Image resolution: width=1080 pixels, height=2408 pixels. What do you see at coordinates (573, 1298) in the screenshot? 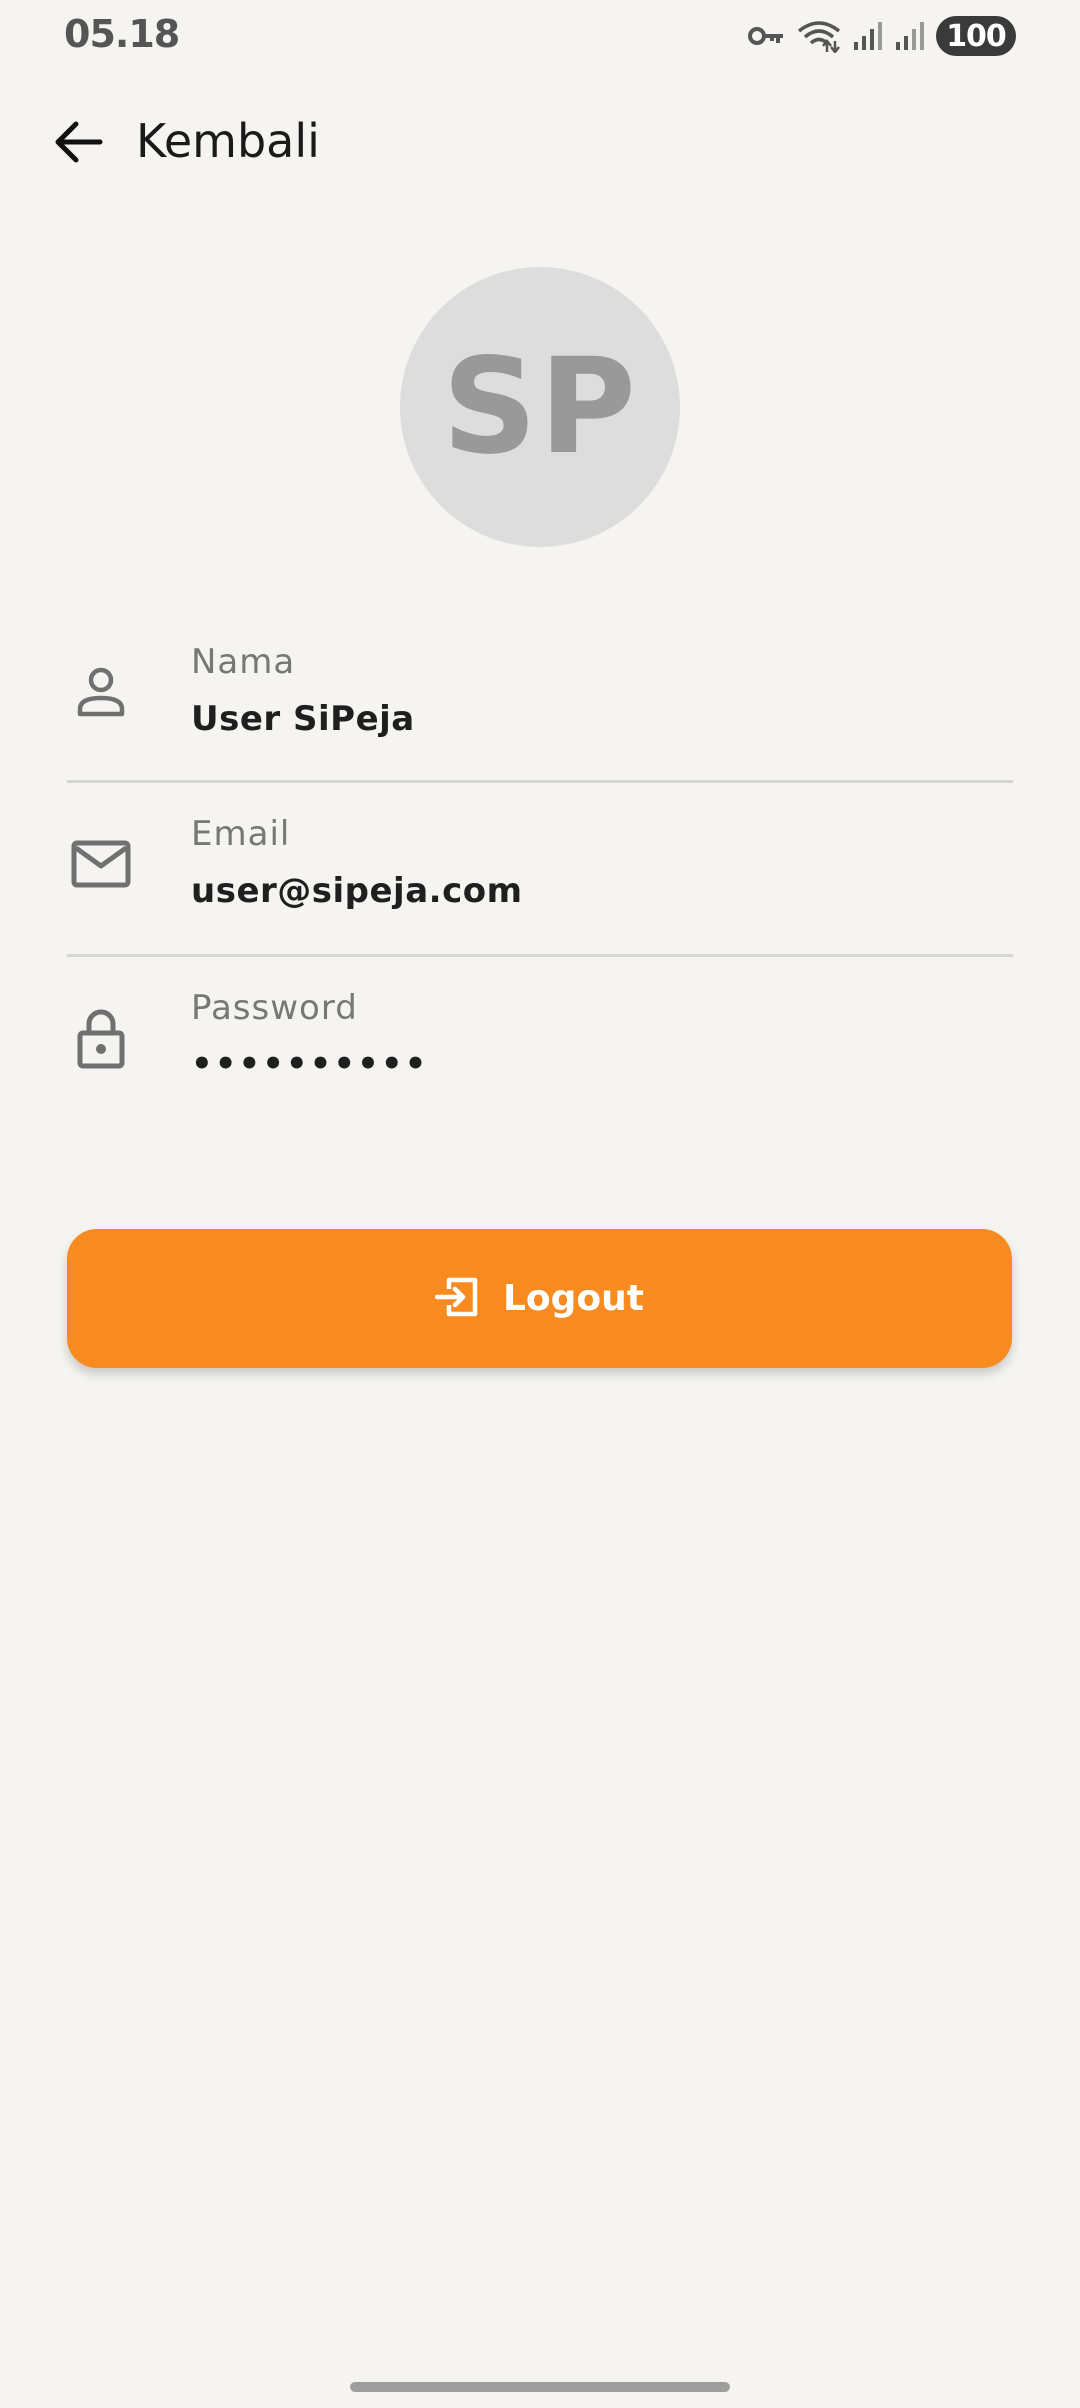
I see `logout-label: Logout` at bounding box center [573, 1298].